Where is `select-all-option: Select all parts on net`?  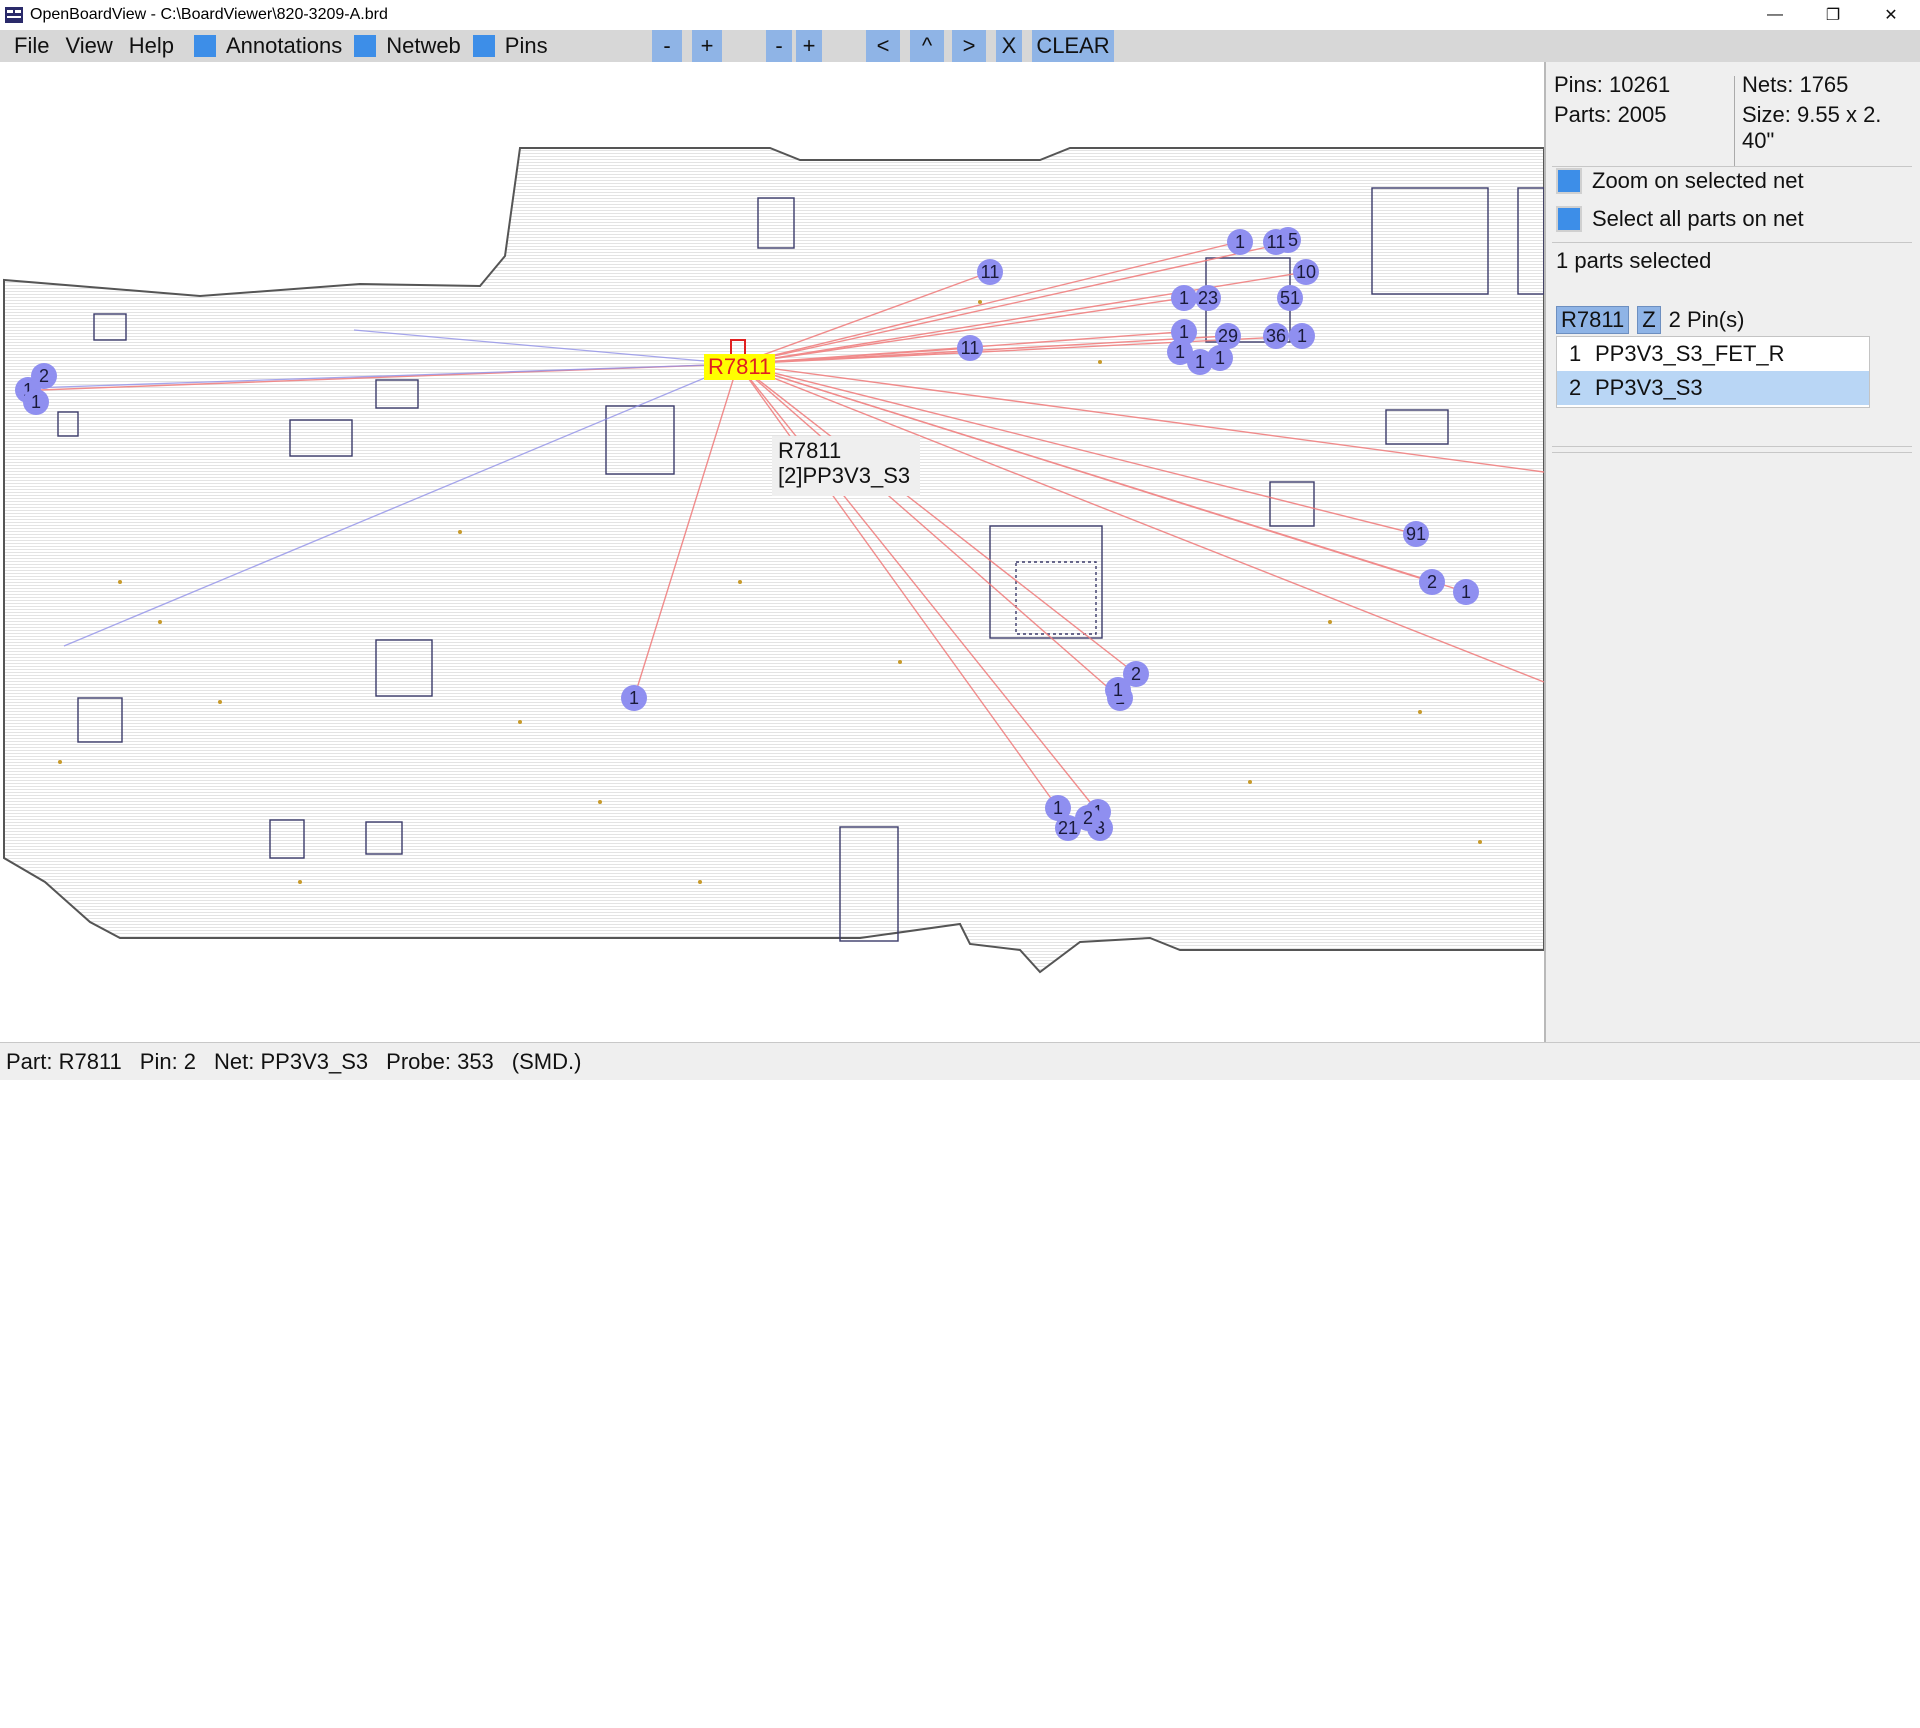
select-all-option: Select all parts on net is located at coordinates (1680, 219).